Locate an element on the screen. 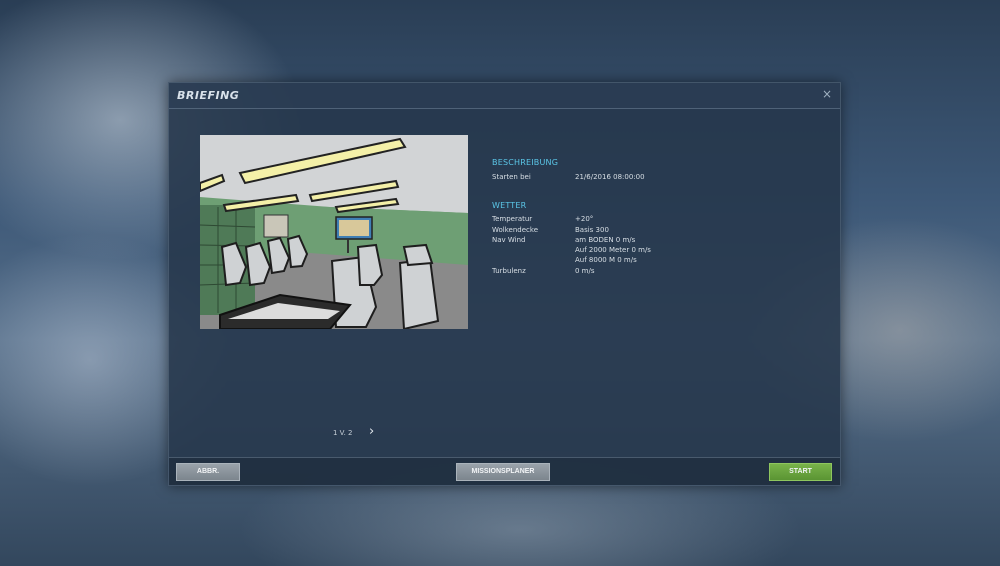 The width and height of the screenshot is (1000, 566). wind-2000-value: Auf 2000 Meter 0 m/s is located at coordinates (613, 250).